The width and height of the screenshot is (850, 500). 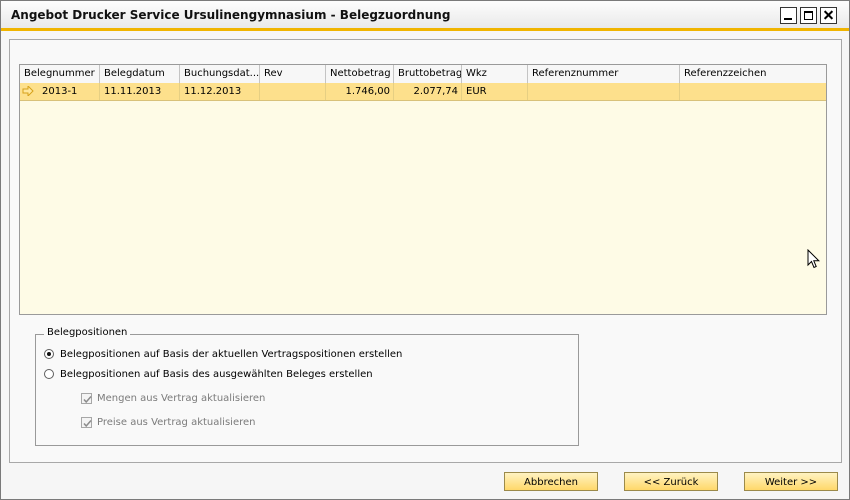 I want to click on weiter-button: Weiter >>, so click(x=791, y=481).